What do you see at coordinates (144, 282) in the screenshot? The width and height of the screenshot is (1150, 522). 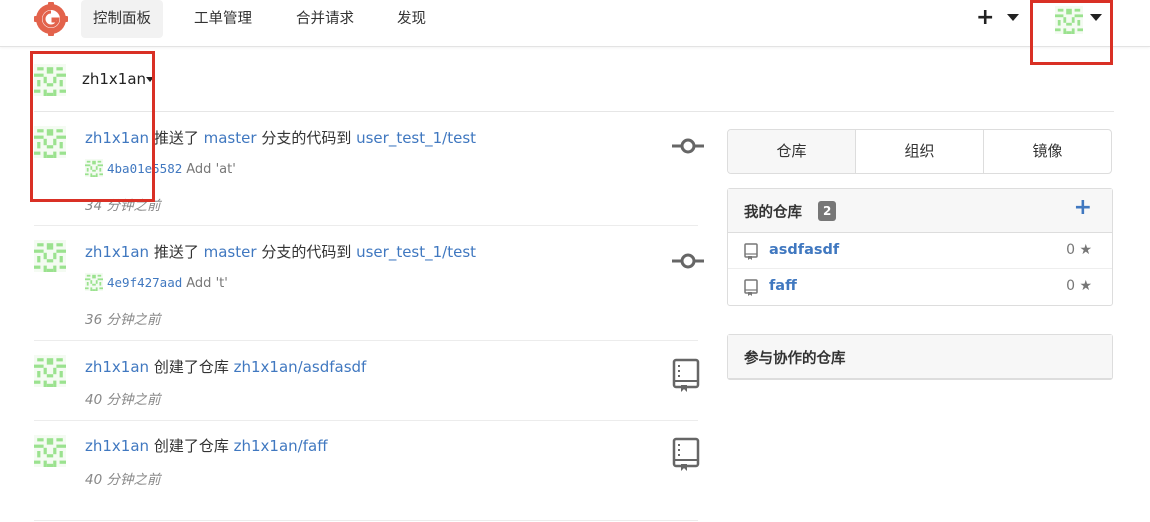 I see `commit-sha-link: 4e9f427aad` at bounding box center [144, 282].